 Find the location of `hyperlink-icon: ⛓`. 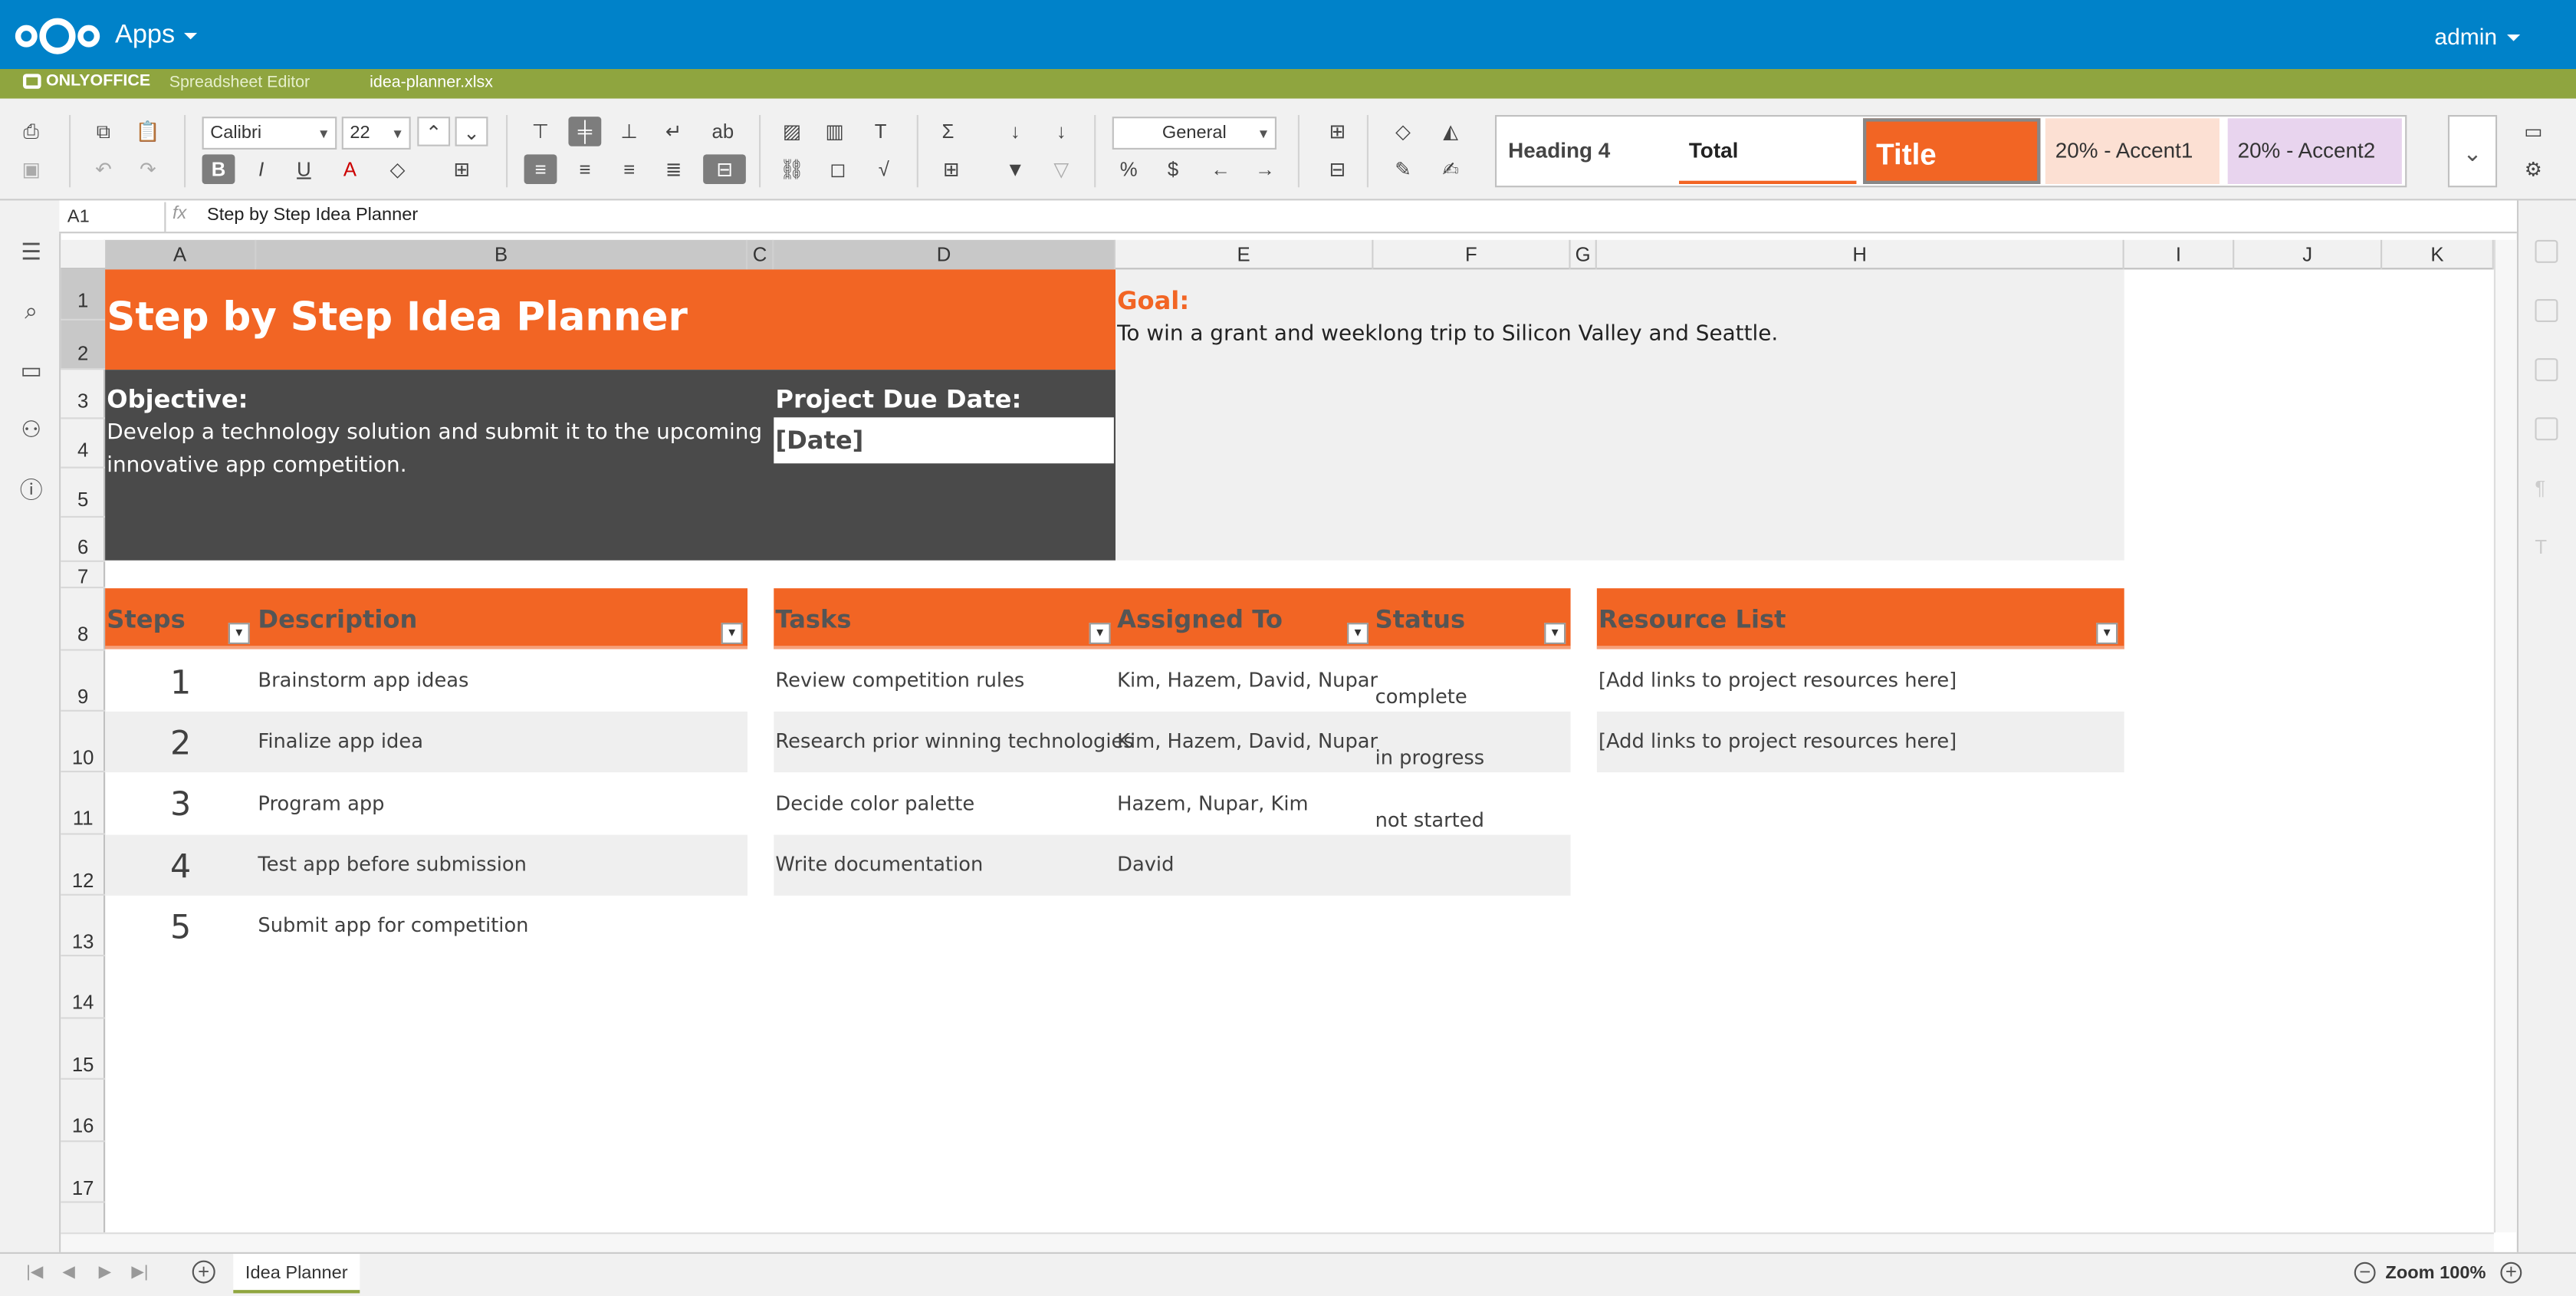

hyperlink-icon: ⛓ is located at coordinates (791, 169).